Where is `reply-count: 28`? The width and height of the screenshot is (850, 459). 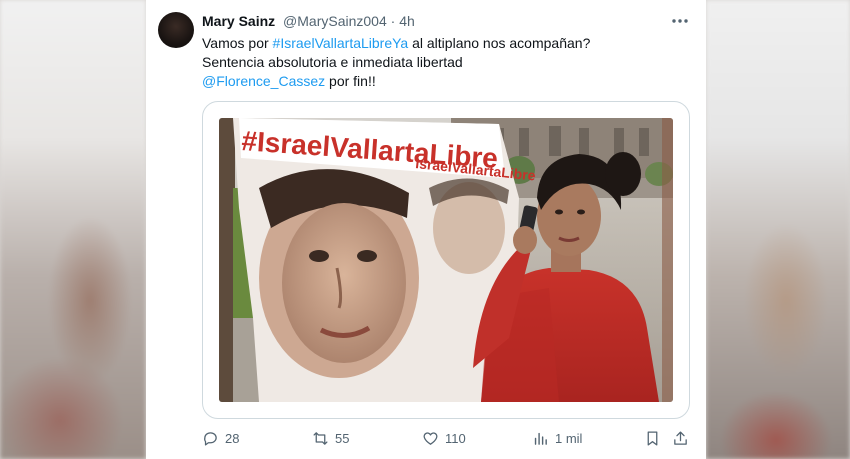
reply-count: 28 is located at coordinates (232, 438).